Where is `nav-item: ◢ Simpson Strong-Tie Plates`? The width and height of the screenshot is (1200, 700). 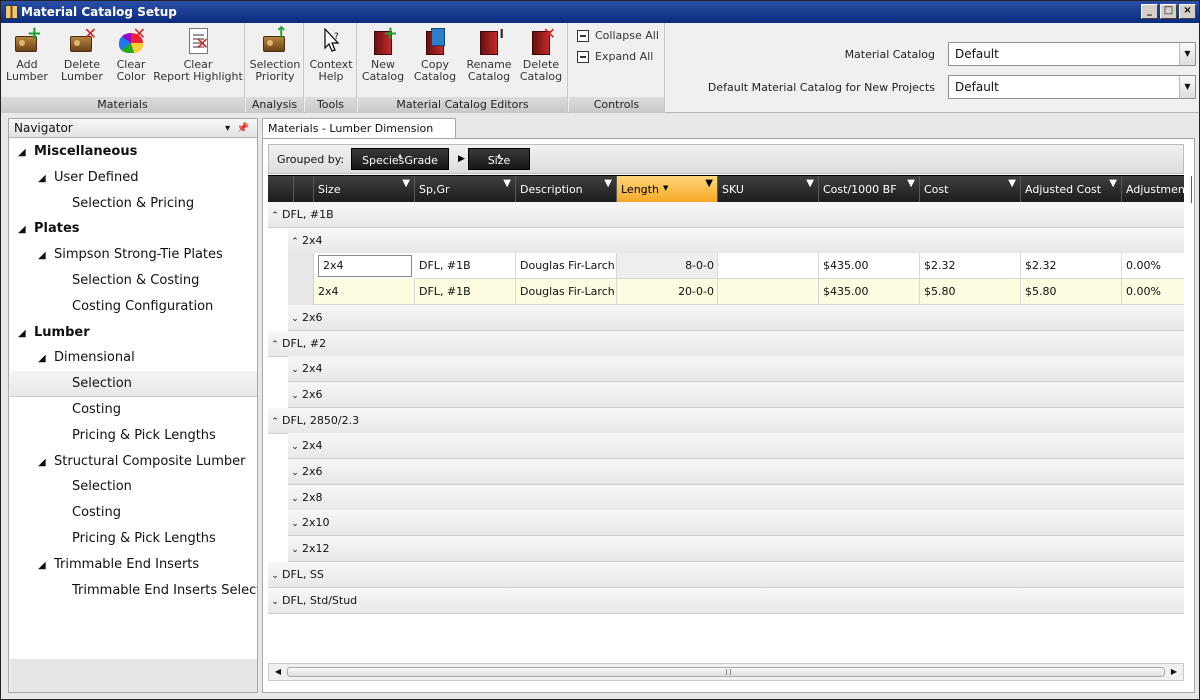 nav-item: ◢ Simpson Strong-Tie Plates is located at coordinates (133, 255).